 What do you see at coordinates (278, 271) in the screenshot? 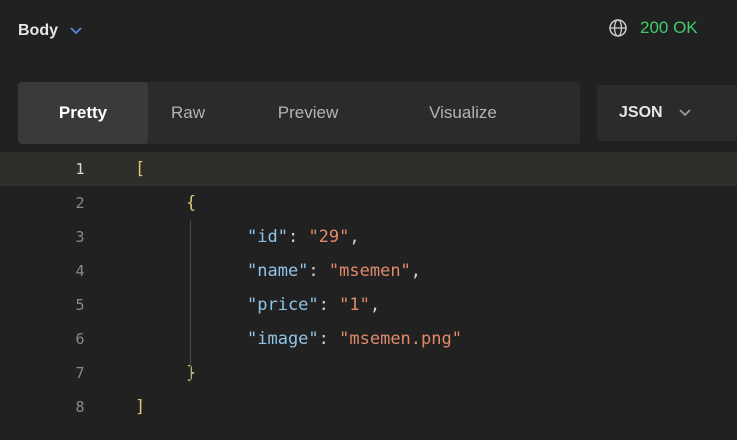
I see `json-key: "name"` at bounding box center [278, 271].